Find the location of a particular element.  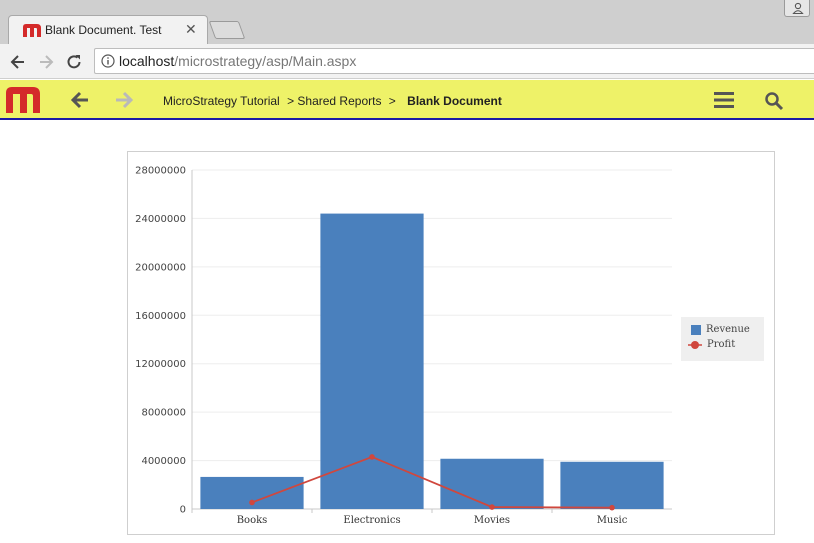

tab-title: Blank Document. Test is located at coordinates (103, 30).